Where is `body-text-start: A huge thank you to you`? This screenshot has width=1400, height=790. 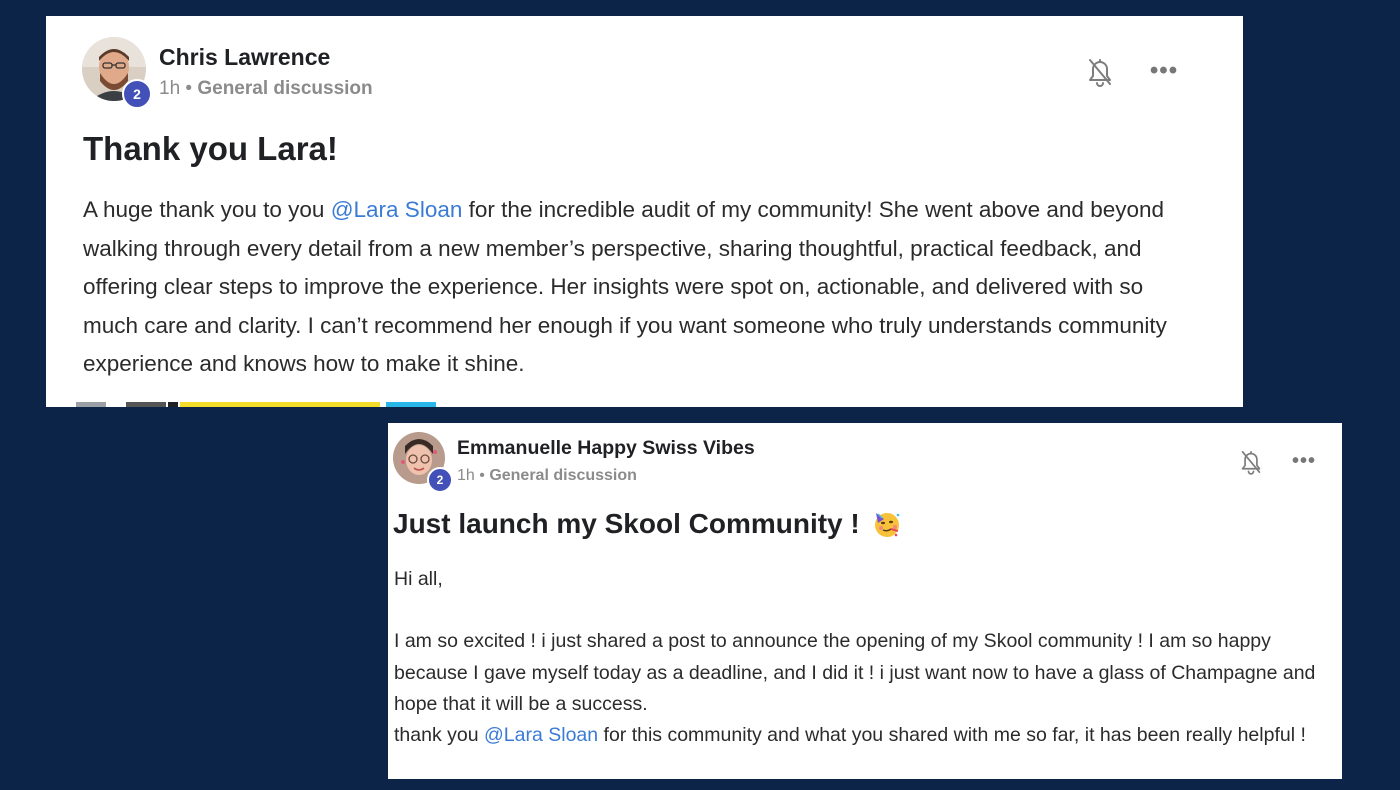
body-text-start: A huge thank you to you is located at coordinates (207, 209).